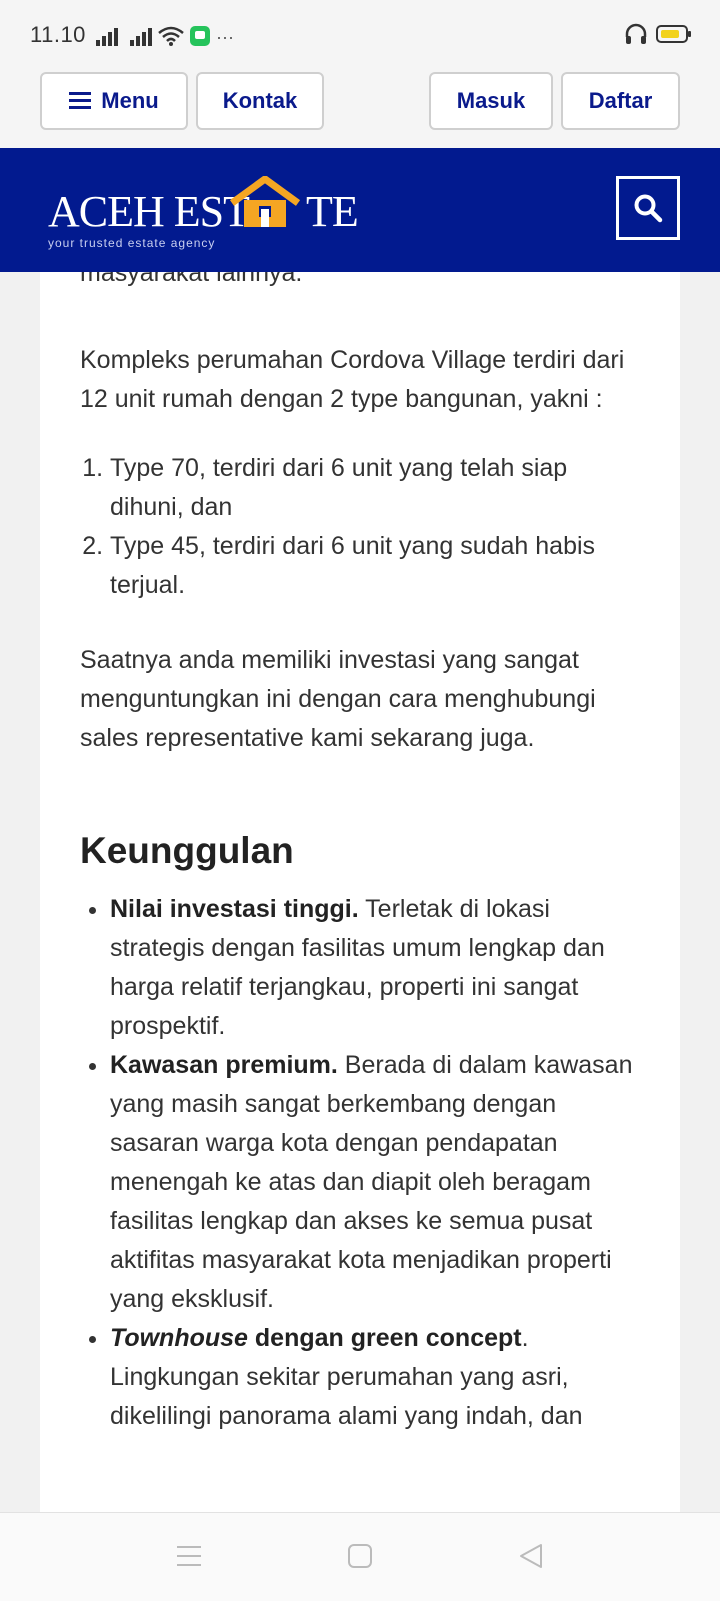 This screenshot has height=1601, width=720. Describe the element at coordinates (360, 102) in the screenshot. I see `top-button-bar: Menu Kontak Masuk Daftar` at that location.